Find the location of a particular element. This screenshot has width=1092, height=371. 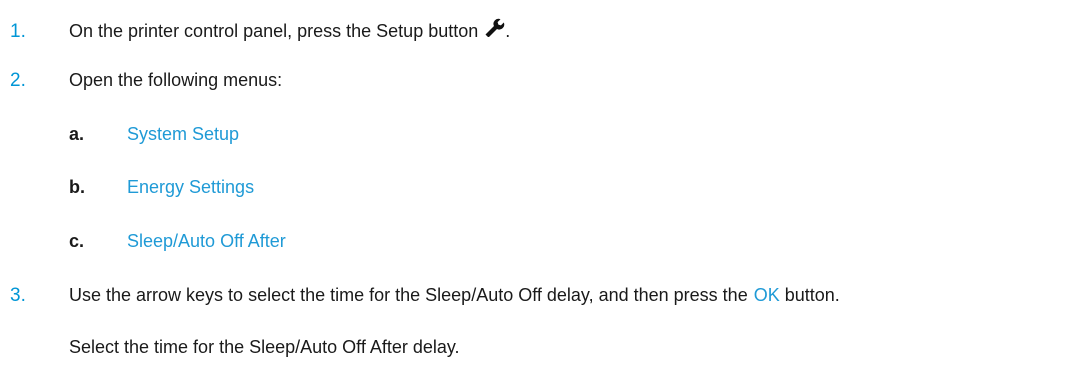

step-1-period: . is located at coordinates (508, 31).